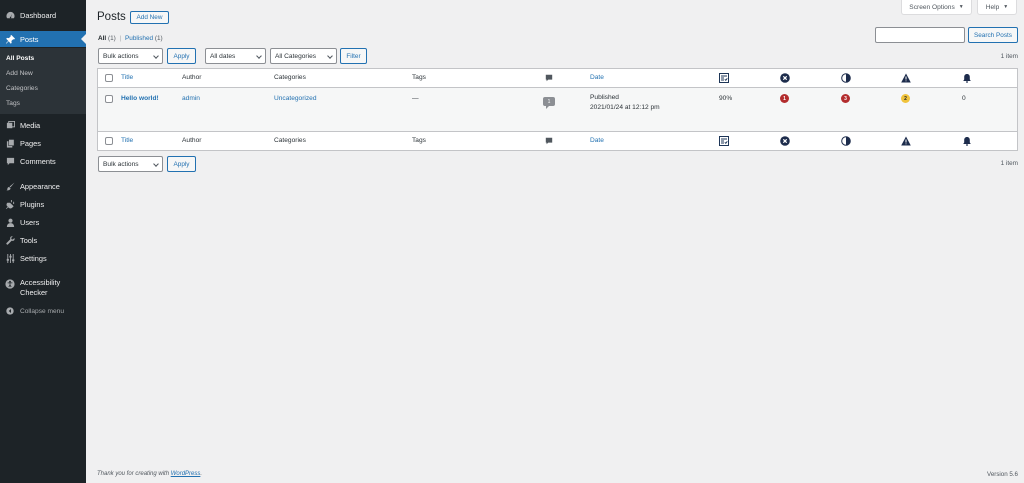 This screenshot has width=1024, height=483. Describe the element at coordinates (107, 38) in the screenshot. I see `filter-all: All (1)` at that location.